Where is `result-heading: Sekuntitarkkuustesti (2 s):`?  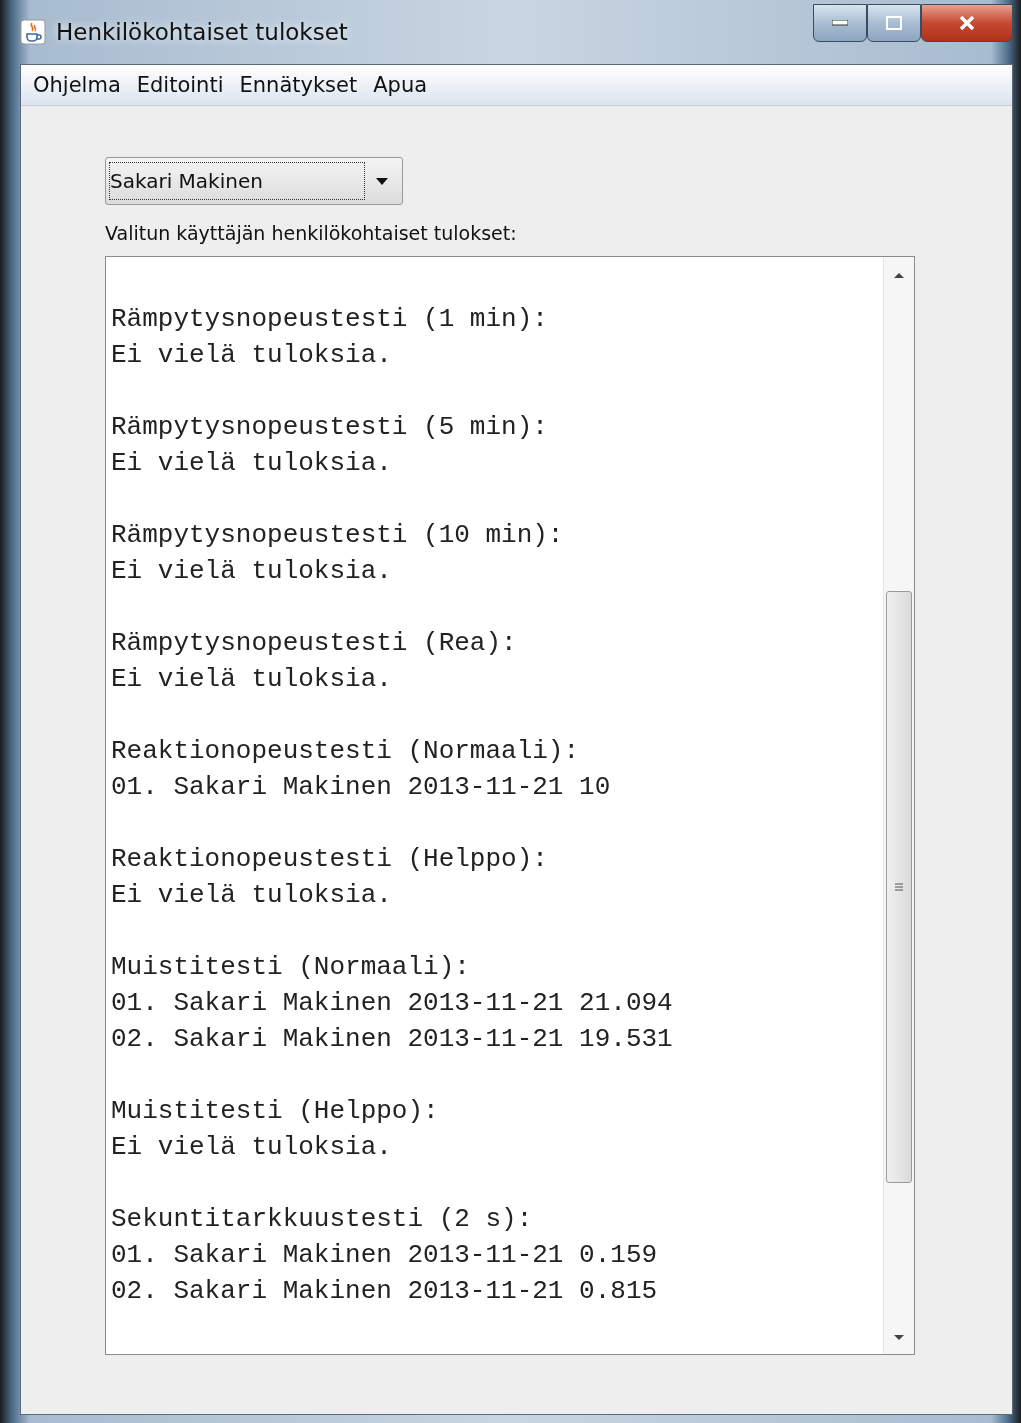
result-heading: Sekuntitarkkuustesti (2 s): is located at coordinates (322, 1219).